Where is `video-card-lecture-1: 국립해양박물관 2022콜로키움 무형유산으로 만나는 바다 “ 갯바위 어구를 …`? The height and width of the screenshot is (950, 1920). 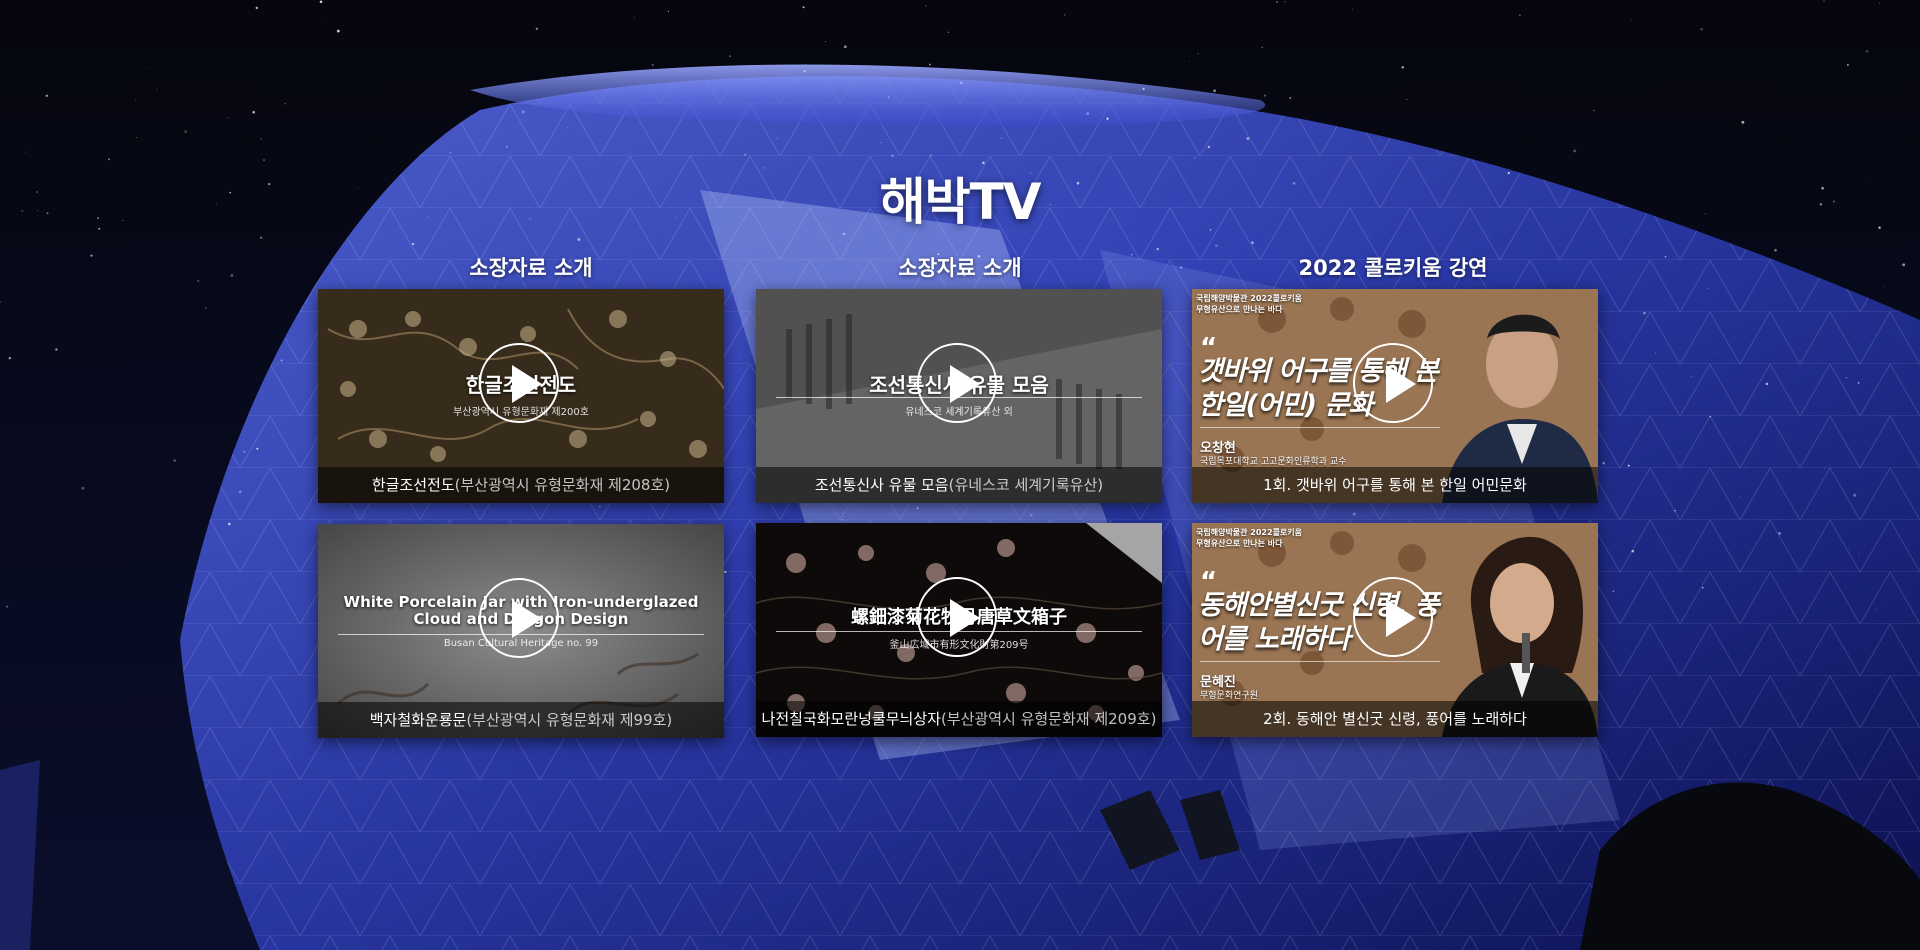
video-card-lecture-1: 국립해양박물관 2022콜로키움 무형유산으로 만나는 바다 “ 갯바위 어구를 … is located at coordinates (1395, 396).